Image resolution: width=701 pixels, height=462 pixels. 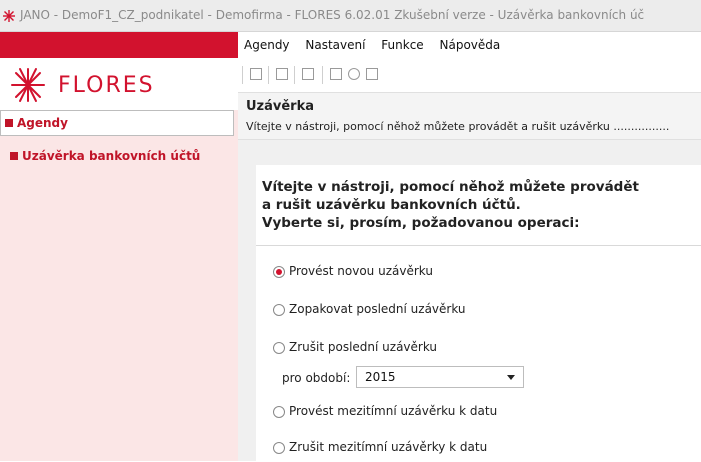 I want to click on page-title: Uzávěrka, so click(x=280, y=106).